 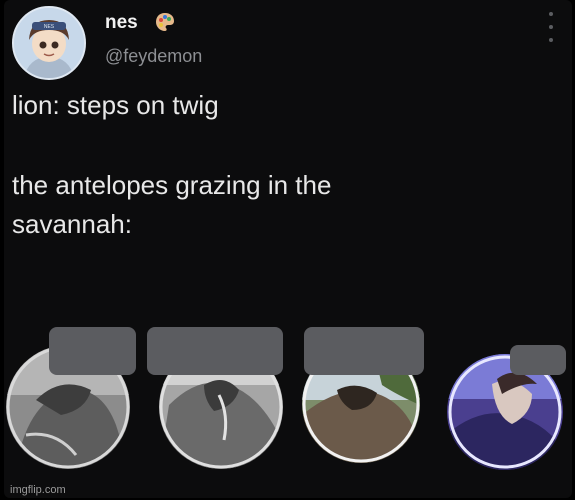 What do you see at coordinates (153, 56) in the screenshot?
I see `user-handle: @feydemon` at bounding box center [153, 56].